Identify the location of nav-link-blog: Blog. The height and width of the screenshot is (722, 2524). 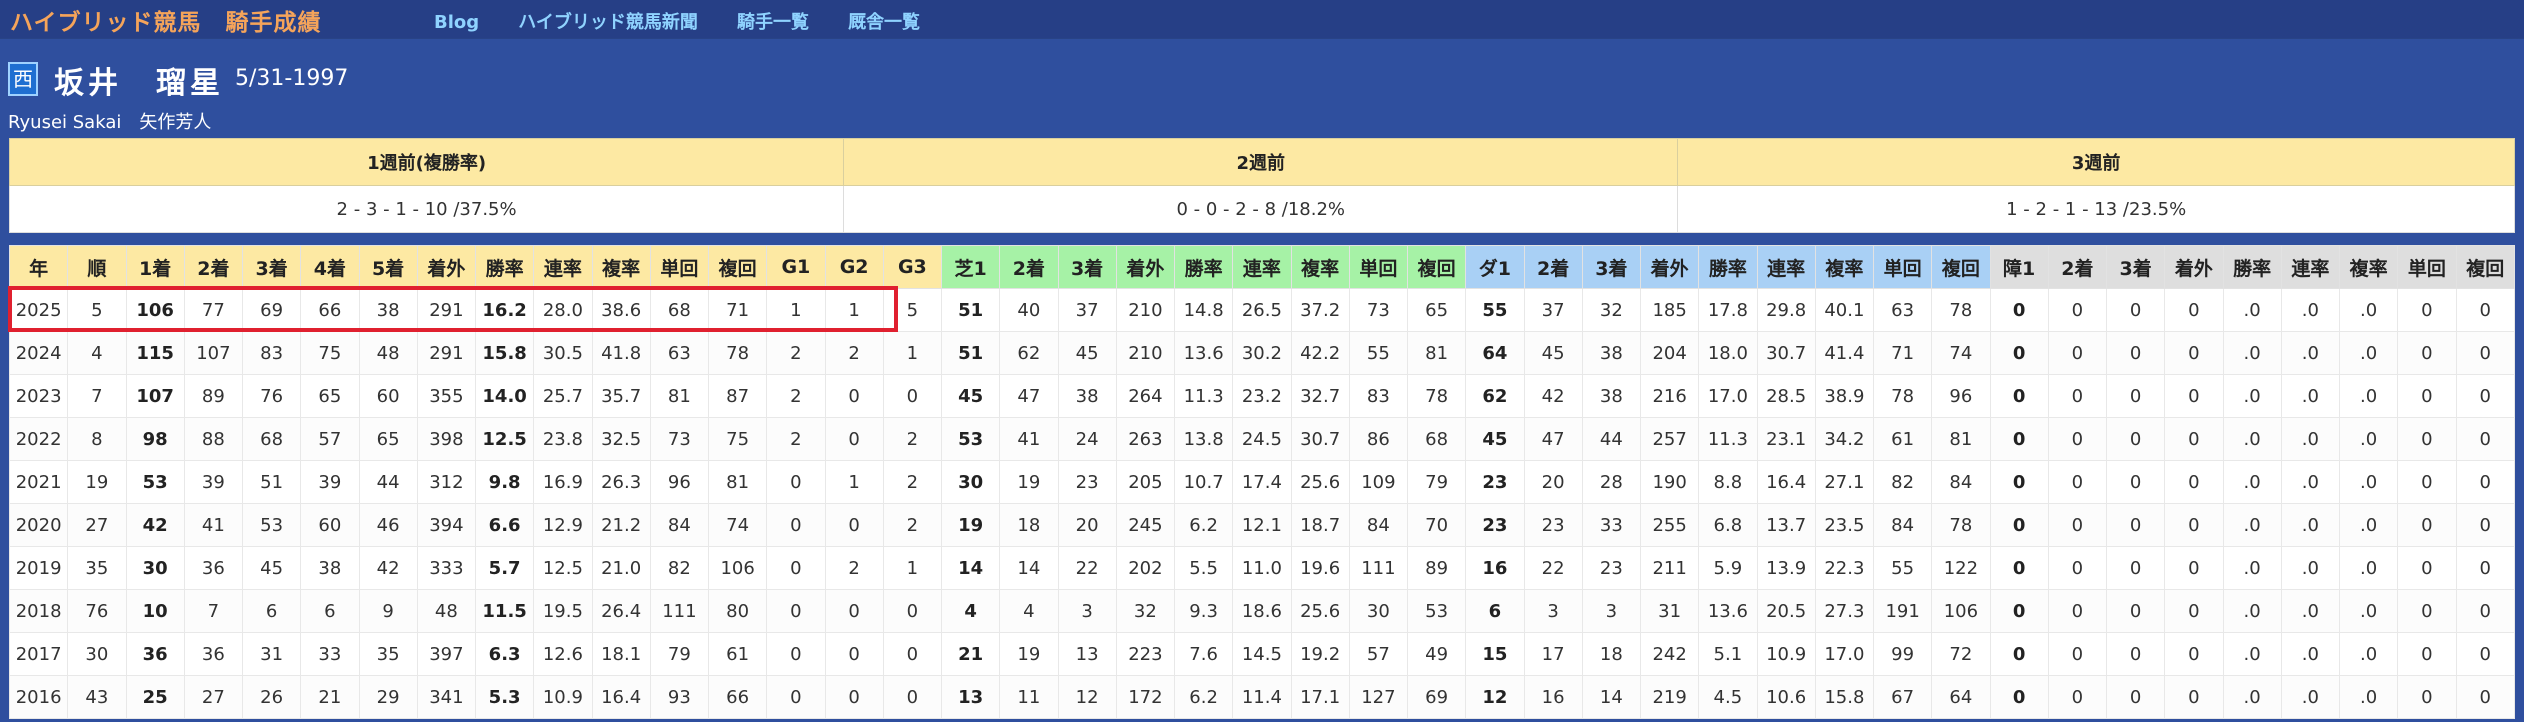
(456, 22).